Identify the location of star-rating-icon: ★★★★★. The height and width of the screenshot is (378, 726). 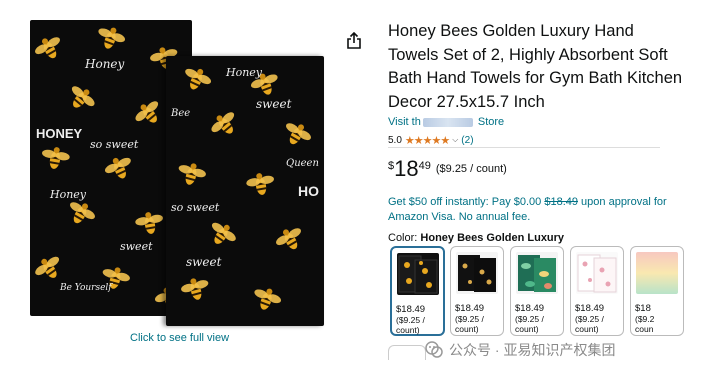
(427, 140).